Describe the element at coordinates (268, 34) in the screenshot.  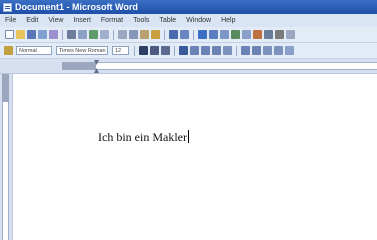
I see `document-map-icon` at that location.